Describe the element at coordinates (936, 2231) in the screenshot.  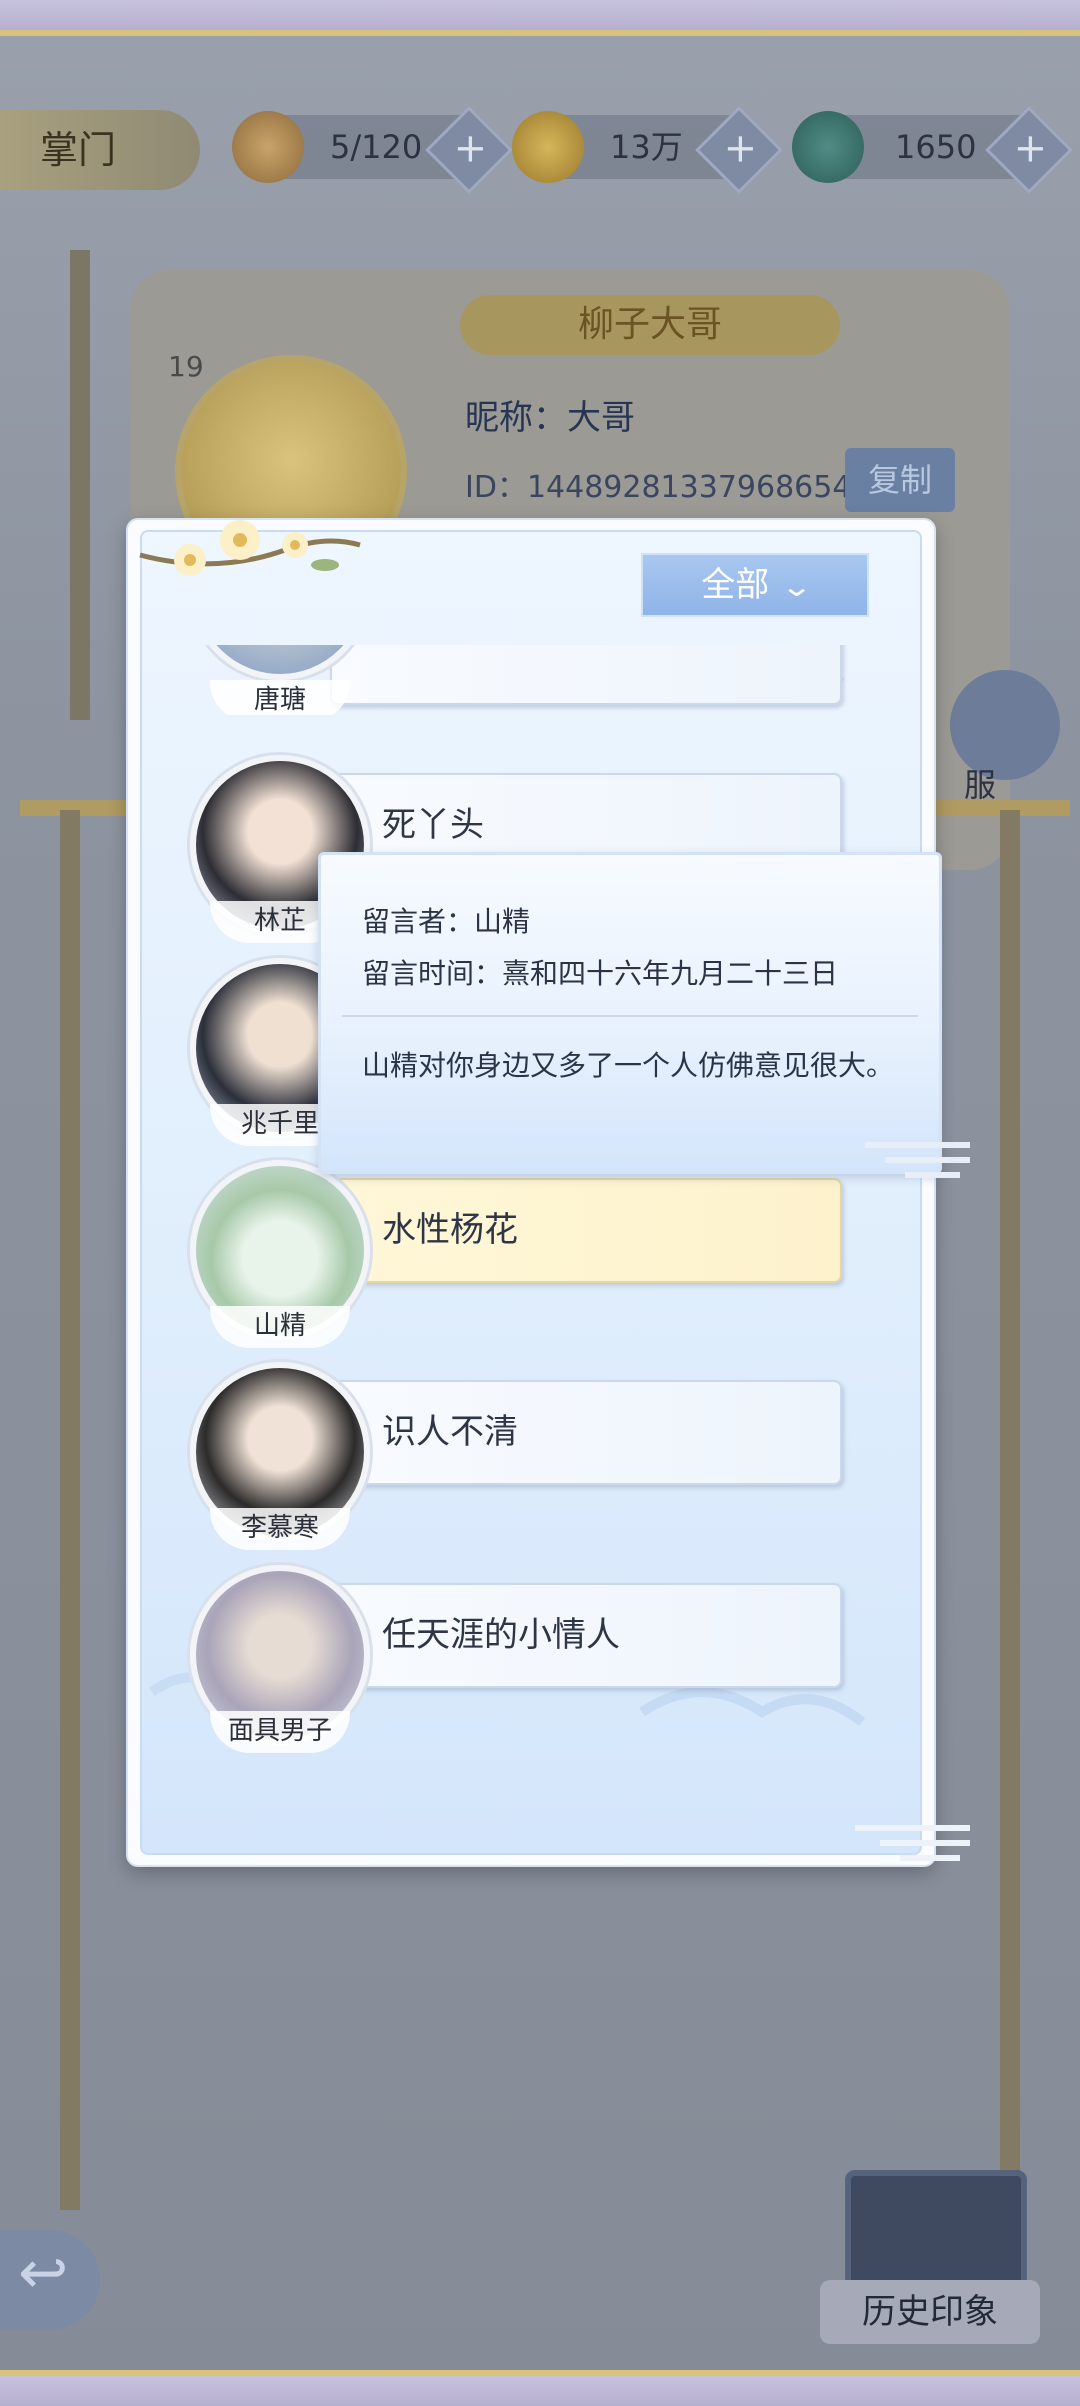
I see `book-stack-icon` at that location.